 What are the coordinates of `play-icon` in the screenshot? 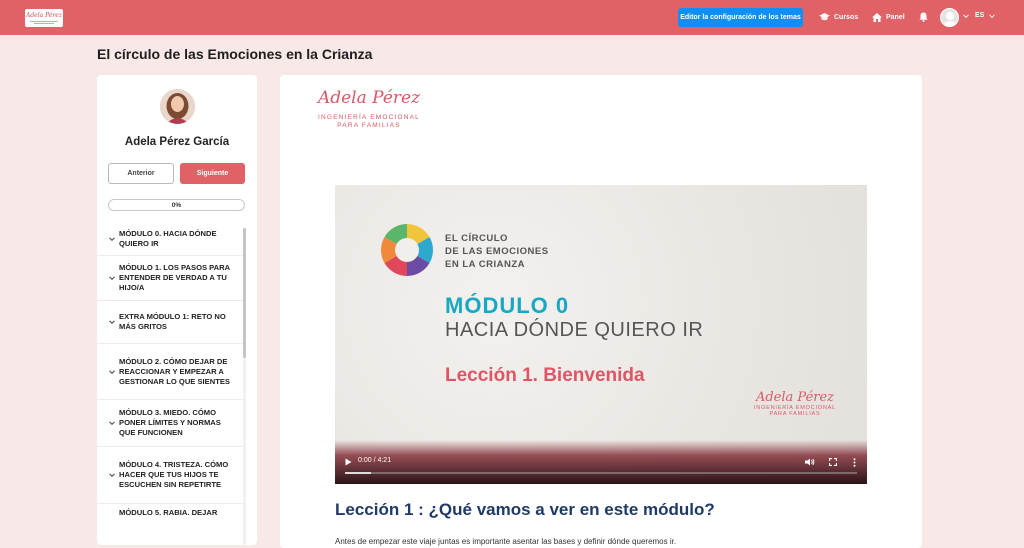 It's located at (348, 462).